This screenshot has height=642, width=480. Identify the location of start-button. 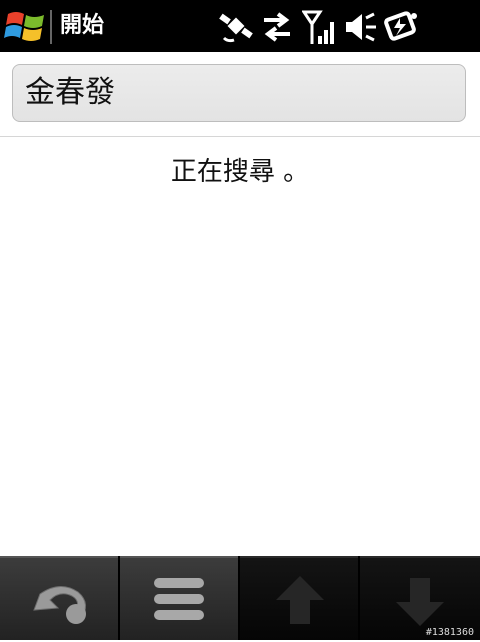
(26, 26).